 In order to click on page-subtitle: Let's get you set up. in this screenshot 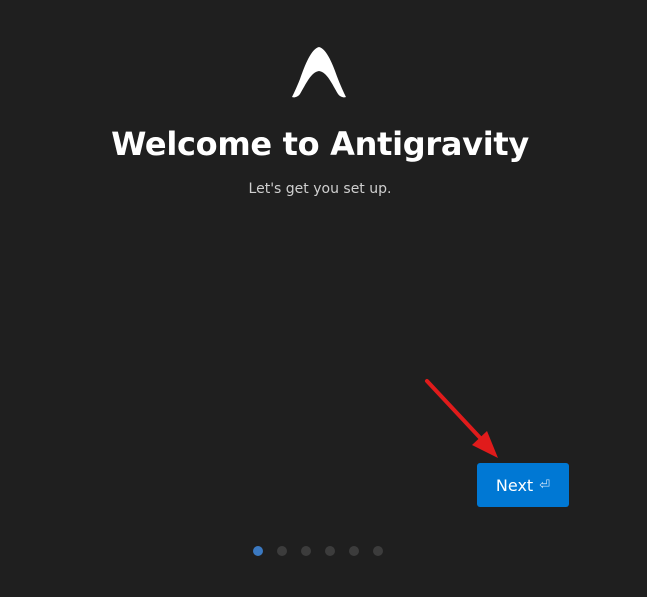, I will do `click(320, 189)`.